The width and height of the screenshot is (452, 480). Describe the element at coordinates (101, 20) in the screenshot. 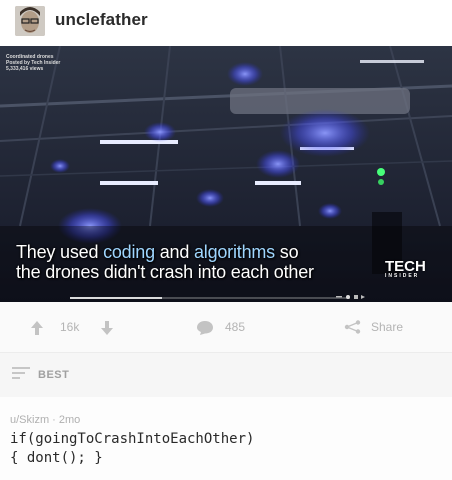

I see `username: unclefather` at that location.